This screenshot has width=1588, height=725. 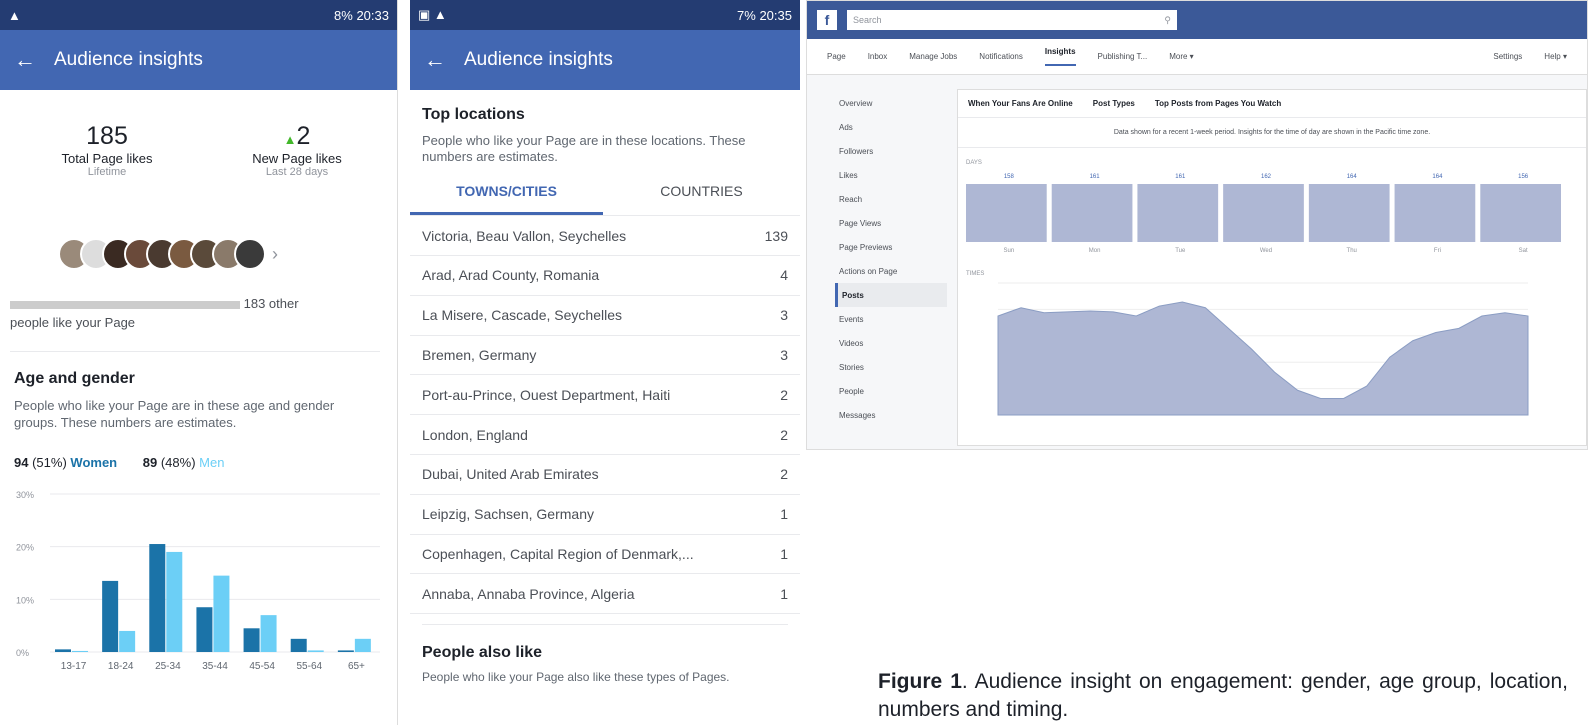 I want to click on new-likes-value: 2, so click(x=303, y=136).